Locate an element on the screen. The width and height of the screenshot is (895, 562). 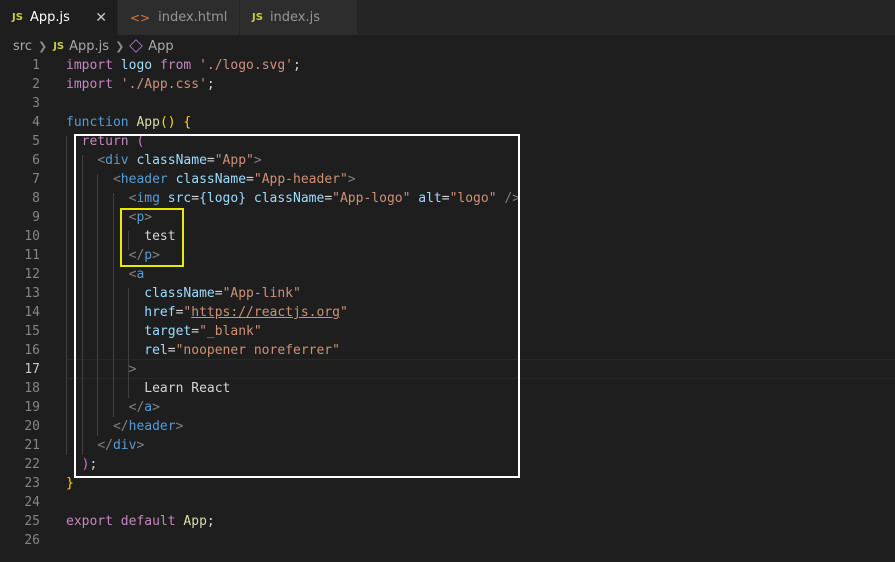
tab-bar: JS App.js ✕ <> index.html JS index.js is located at coordinates (447, 17).